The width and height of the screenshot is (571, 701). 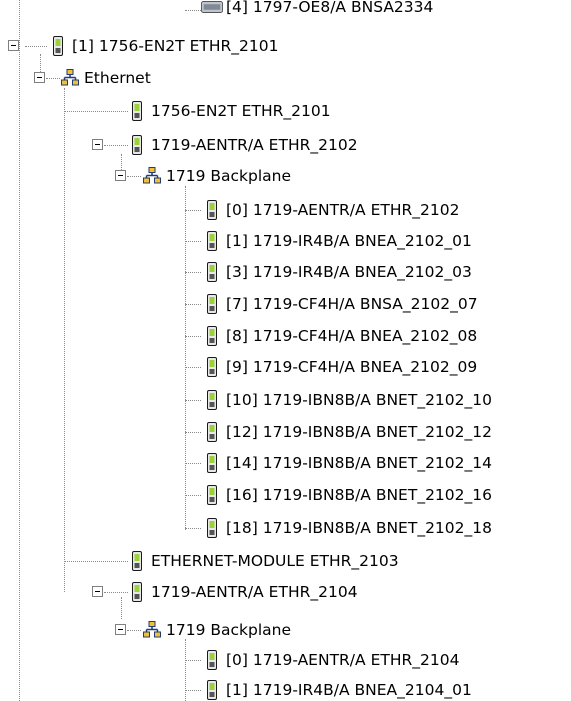 I want to click on tree-node: [0] 1719-AENTR/A ETHR_2104, so click(x=330, y=660).